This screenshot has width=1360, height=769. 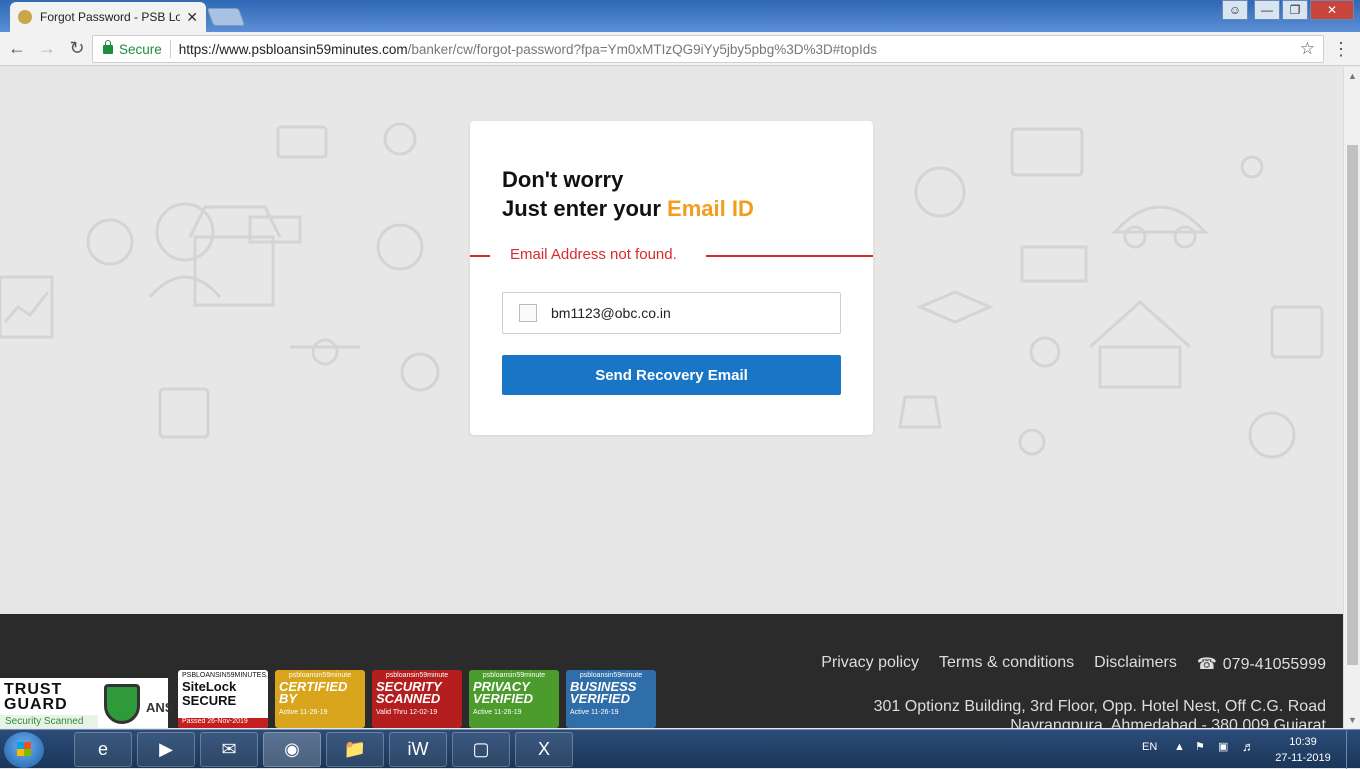 I want to click on profile-button: ☺, so click(x=1235, y=10).